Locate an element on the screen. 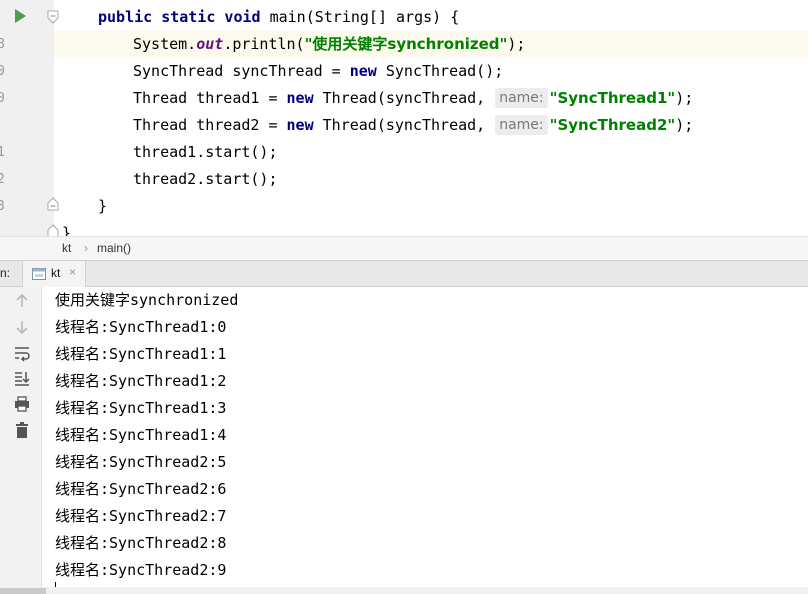 The width and height of the screenshot is (808, 594). breadcrumb-item-method: main() is located at coordinates (114, 248).